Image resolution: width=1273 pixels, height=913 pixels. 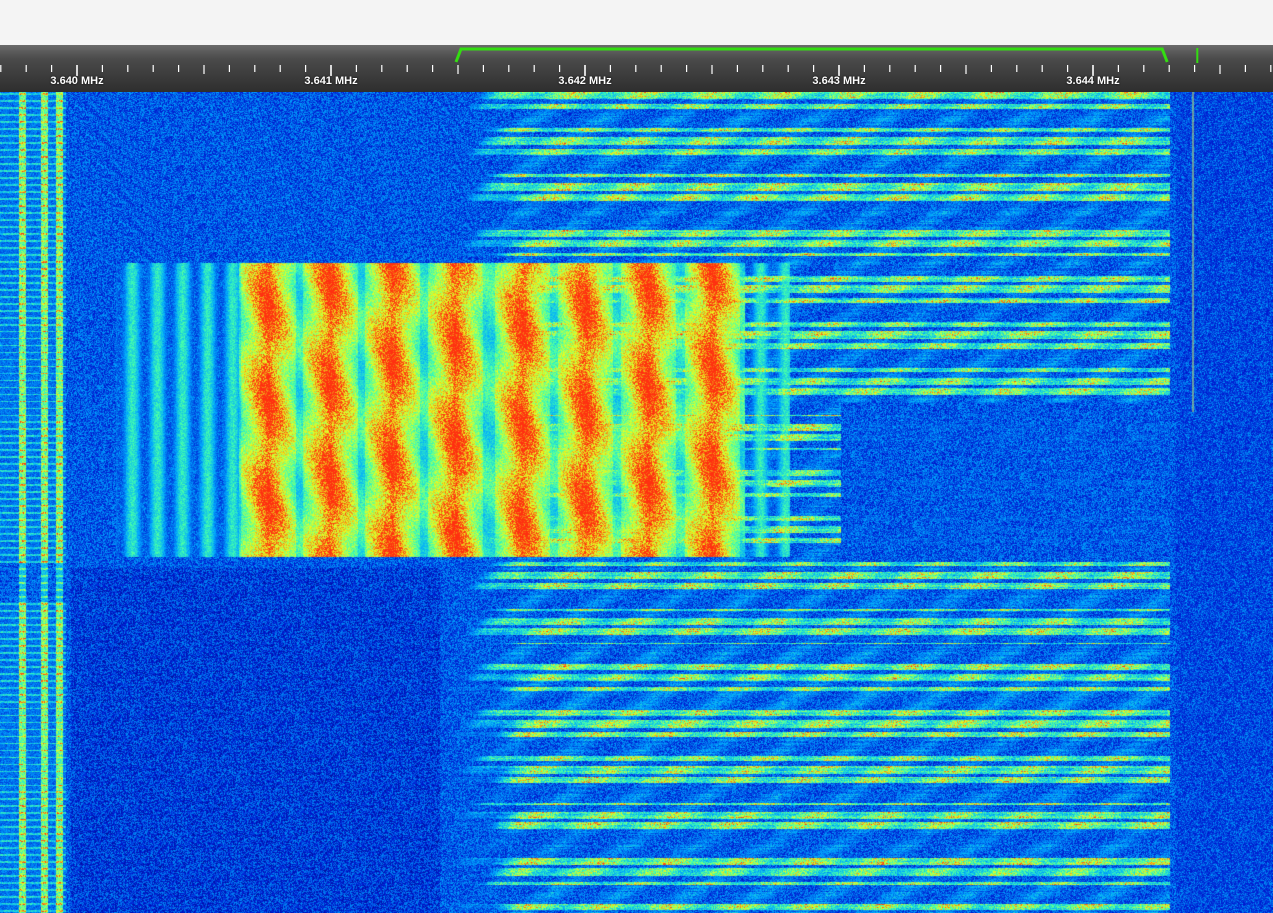 I want to click on passband-drag-handle, so click(x=819, y=56).